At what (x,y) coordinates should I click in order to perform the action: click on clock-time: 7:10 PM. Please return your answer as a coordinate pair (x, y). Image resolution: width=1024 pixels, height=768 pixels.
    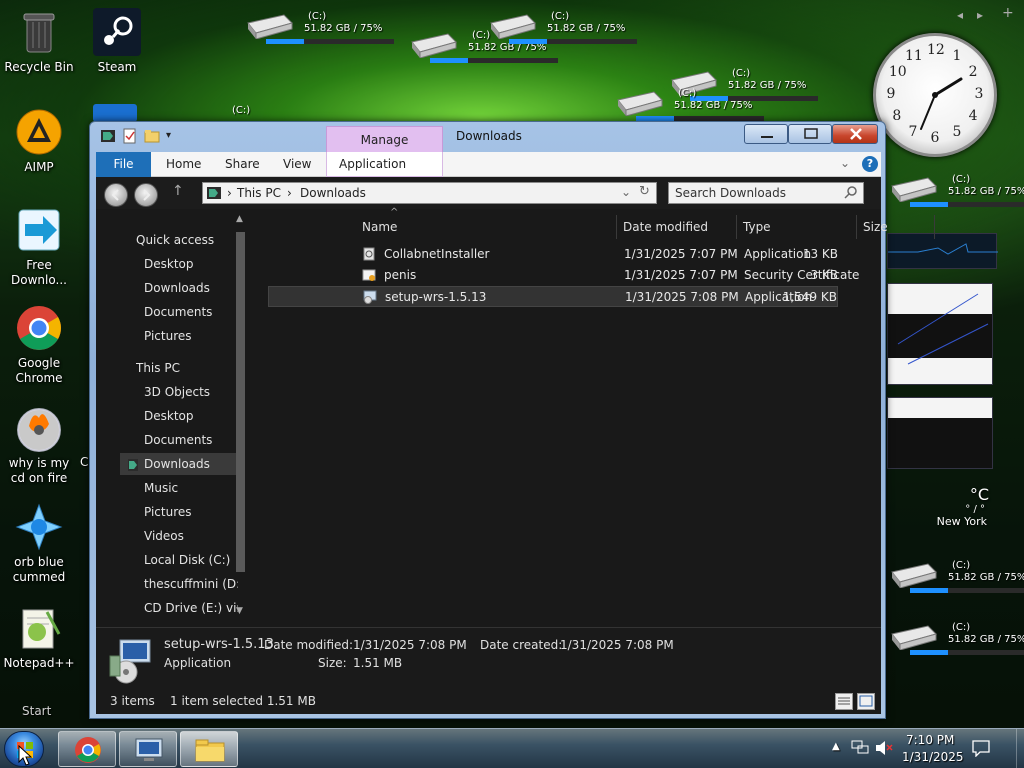
    Looking at the image, I should click on (930, 740).